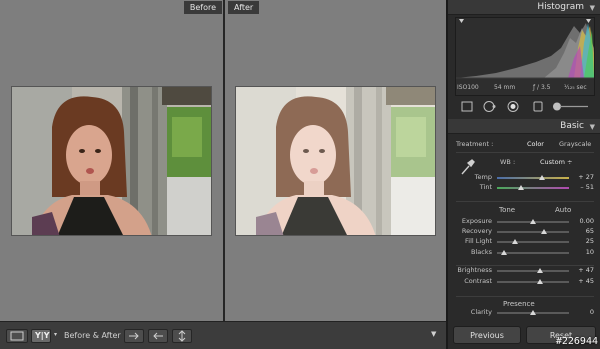  What do you see at coordinates (481, 312) in the screenshot?
I see `clarity-label: Clarity` at bounding box center [481, 312].